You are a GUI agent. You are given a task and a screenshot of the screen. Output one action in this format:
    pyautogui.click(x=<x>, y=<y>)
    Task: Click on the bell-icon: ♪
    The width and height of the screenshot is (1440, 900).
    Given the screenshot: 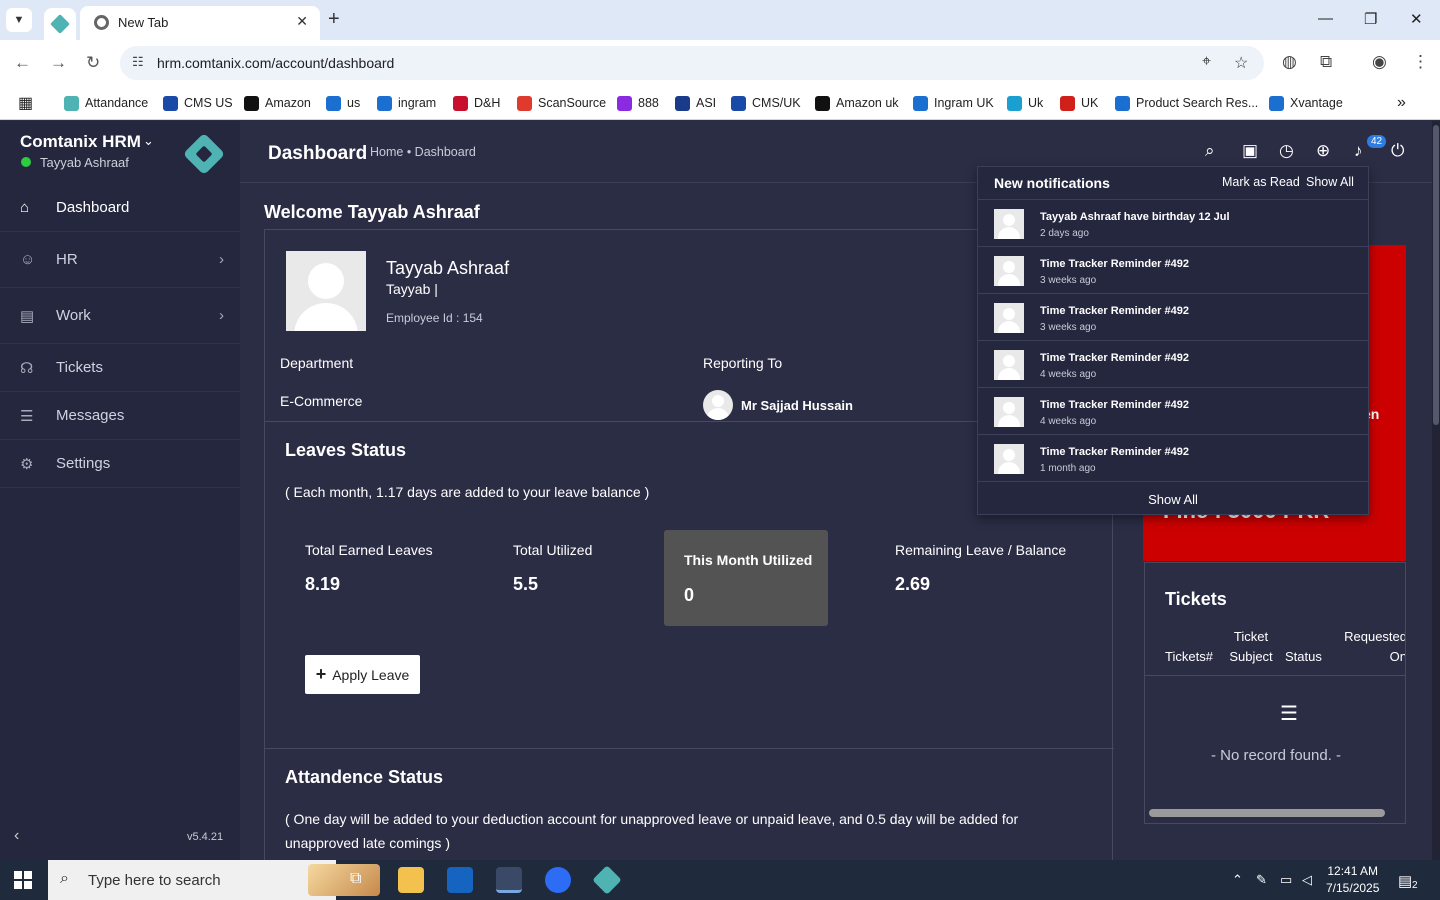 What is the action you would take?
    pyautogui.click(x=1358, y=151)
    